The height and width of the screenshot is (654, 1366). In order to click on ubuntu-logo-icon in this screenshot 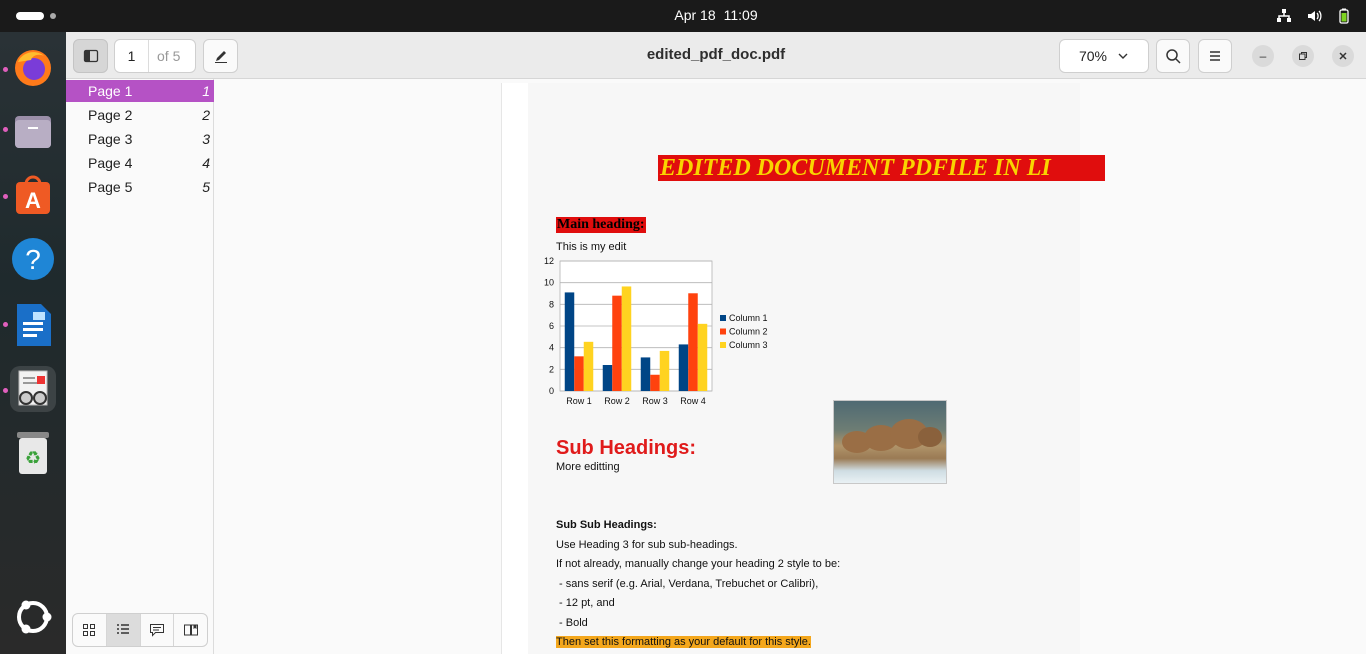, I will do `click(33, 617)`.